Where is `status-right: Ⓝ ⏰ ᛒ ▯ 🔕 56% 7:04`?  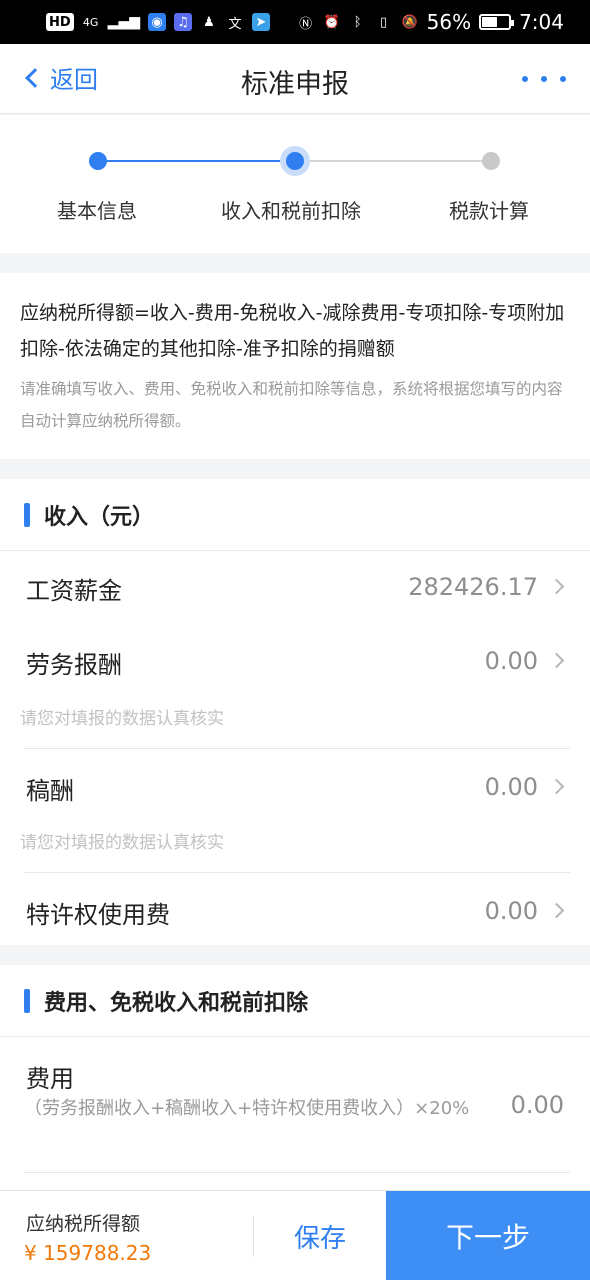
status-right: Ⓝ ⏰ ᛒ ▯ 🔕 56% 7:04 is located at coordinates (430, 22).